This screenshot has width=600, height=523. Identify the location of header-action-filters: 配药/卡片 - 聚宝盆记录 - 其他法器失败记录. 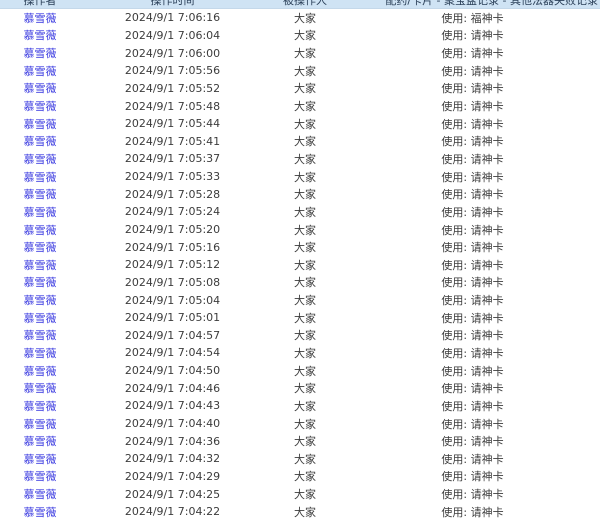
(472, 4).